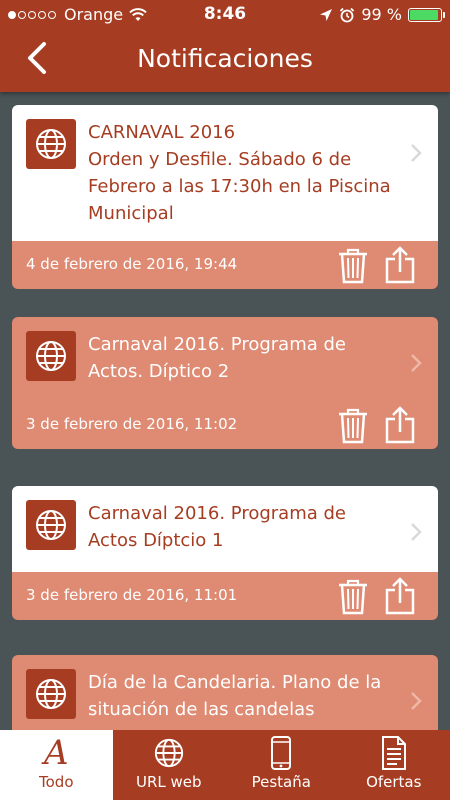 The image size is (450, 800). I want to click on status-bar: Orange 8:46 99 %, so click(225, 16).